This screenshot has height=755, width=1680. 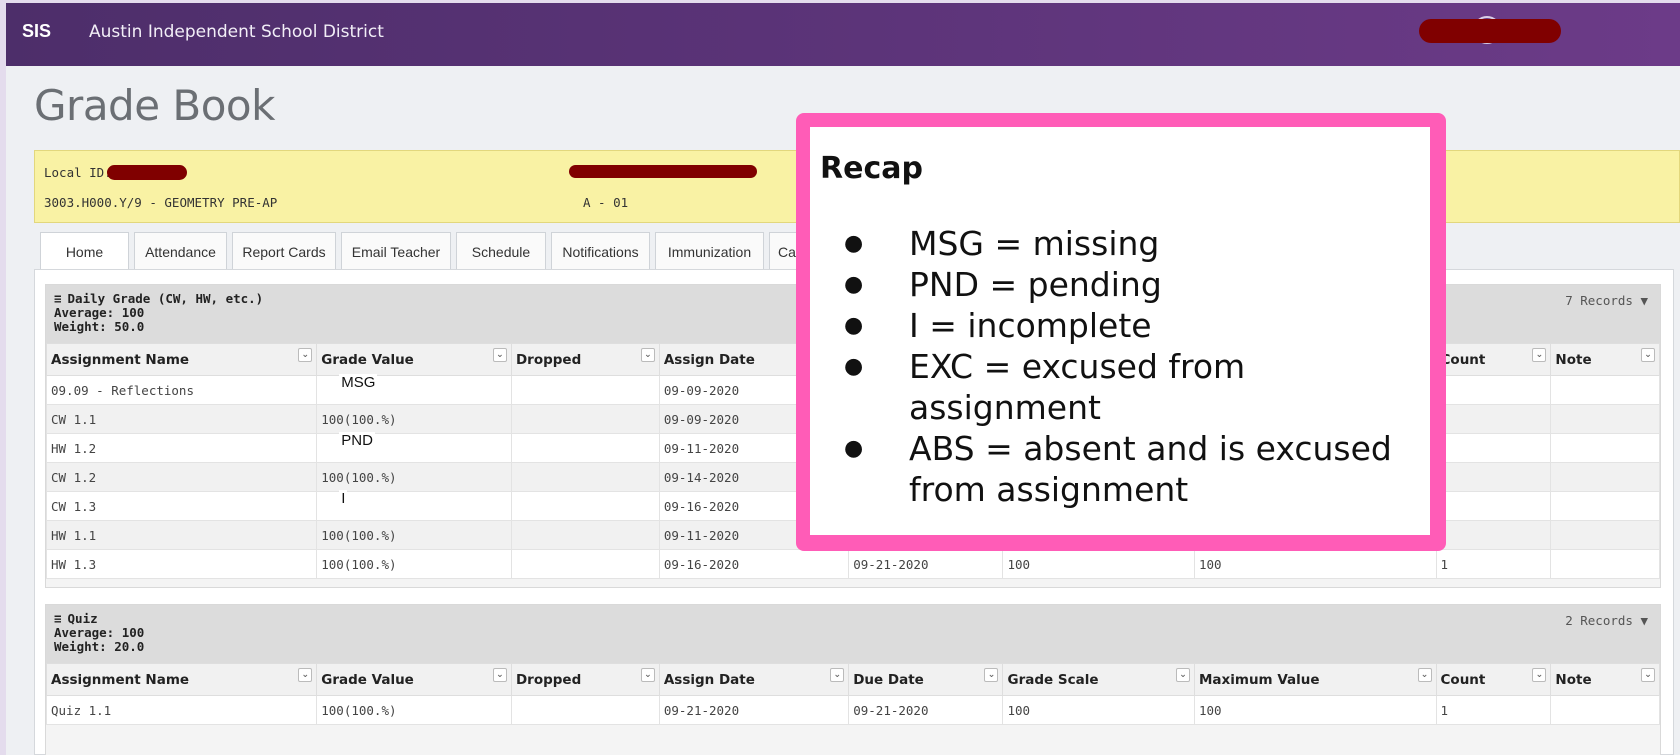 I want to click on col-assign-date: Assign Date⌄, so click(x=754, y=679).